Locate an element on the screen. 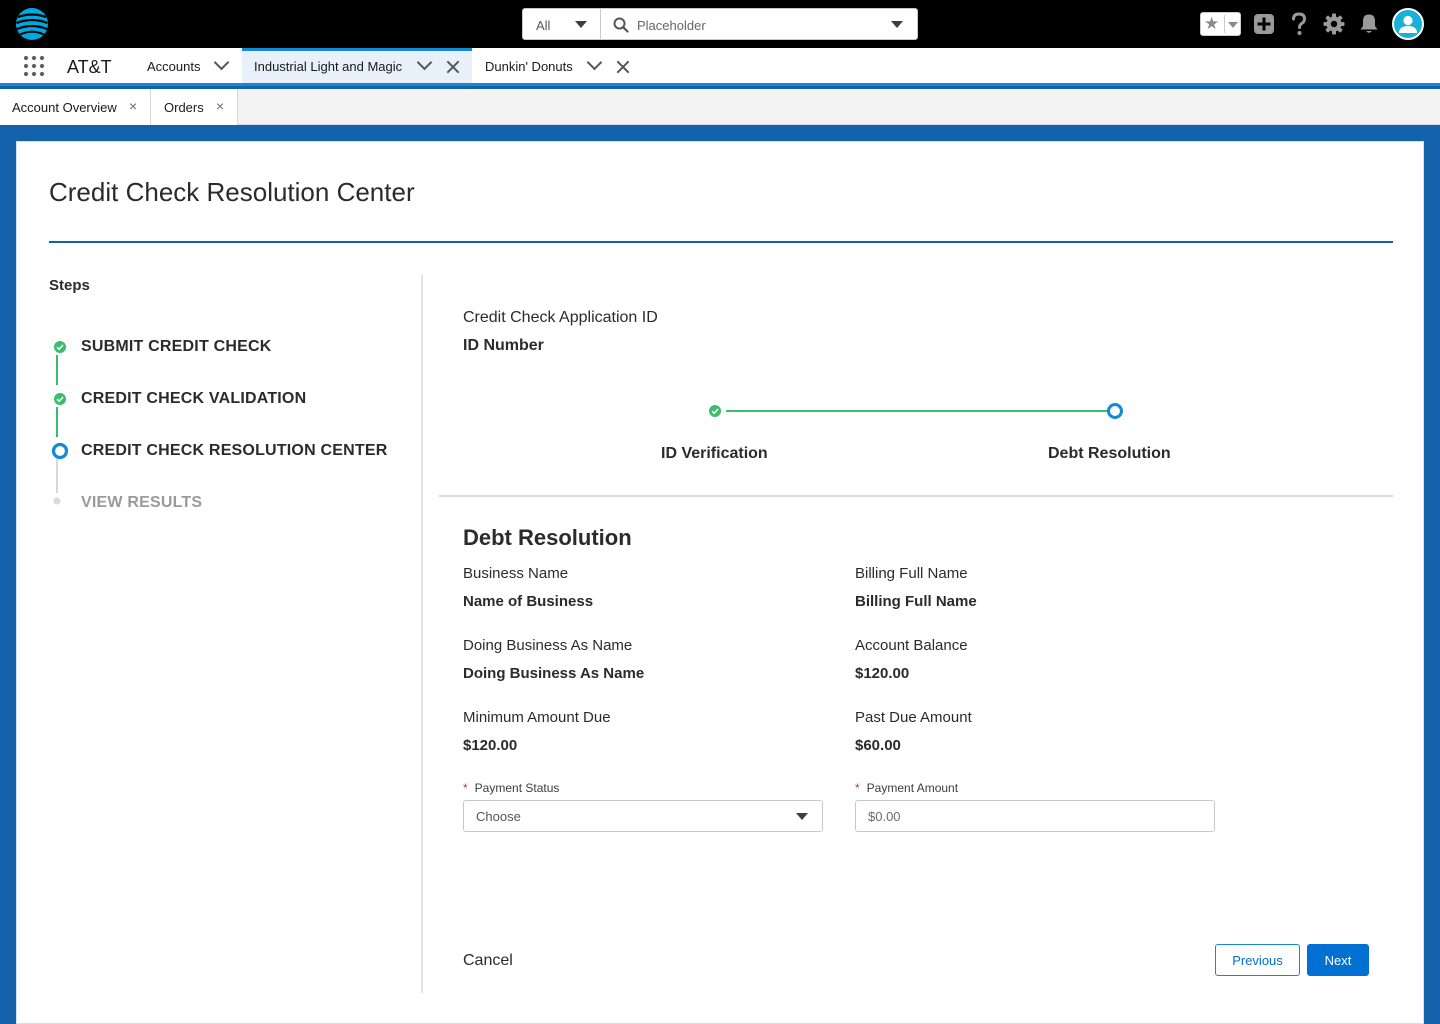 Image resolution: width=1440 pixels, height=1024 pixels. notifications-button is located at coordinates (1369, 24).